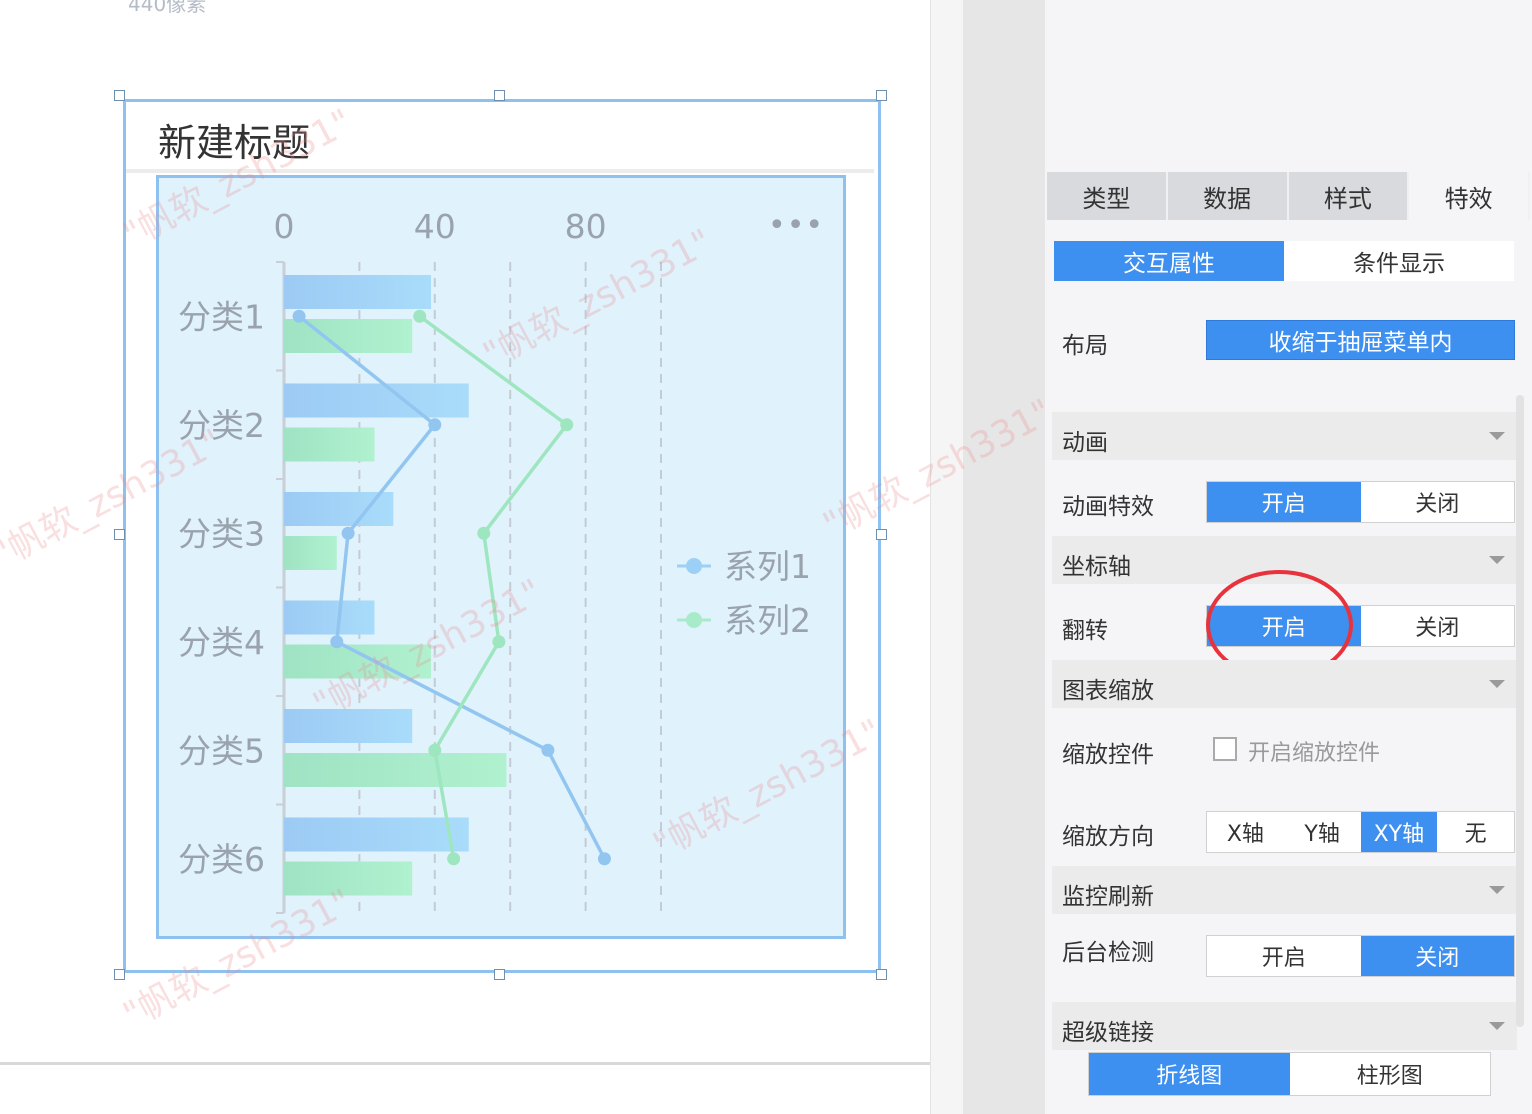  I want to click on flip-on-option: 开启, so click(1284, 626).